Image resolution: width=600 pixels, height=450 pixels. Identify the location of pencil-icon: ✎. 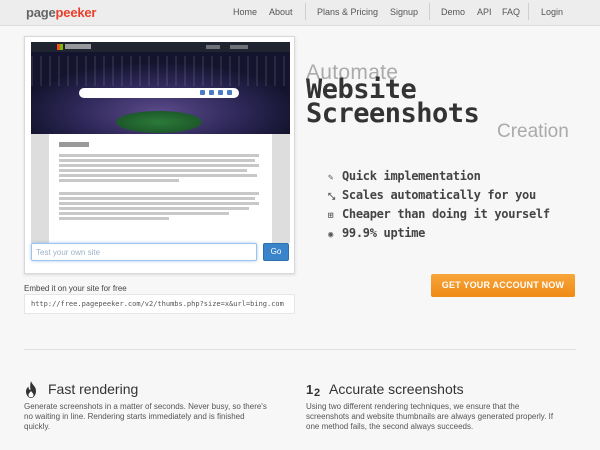
(331, 178).